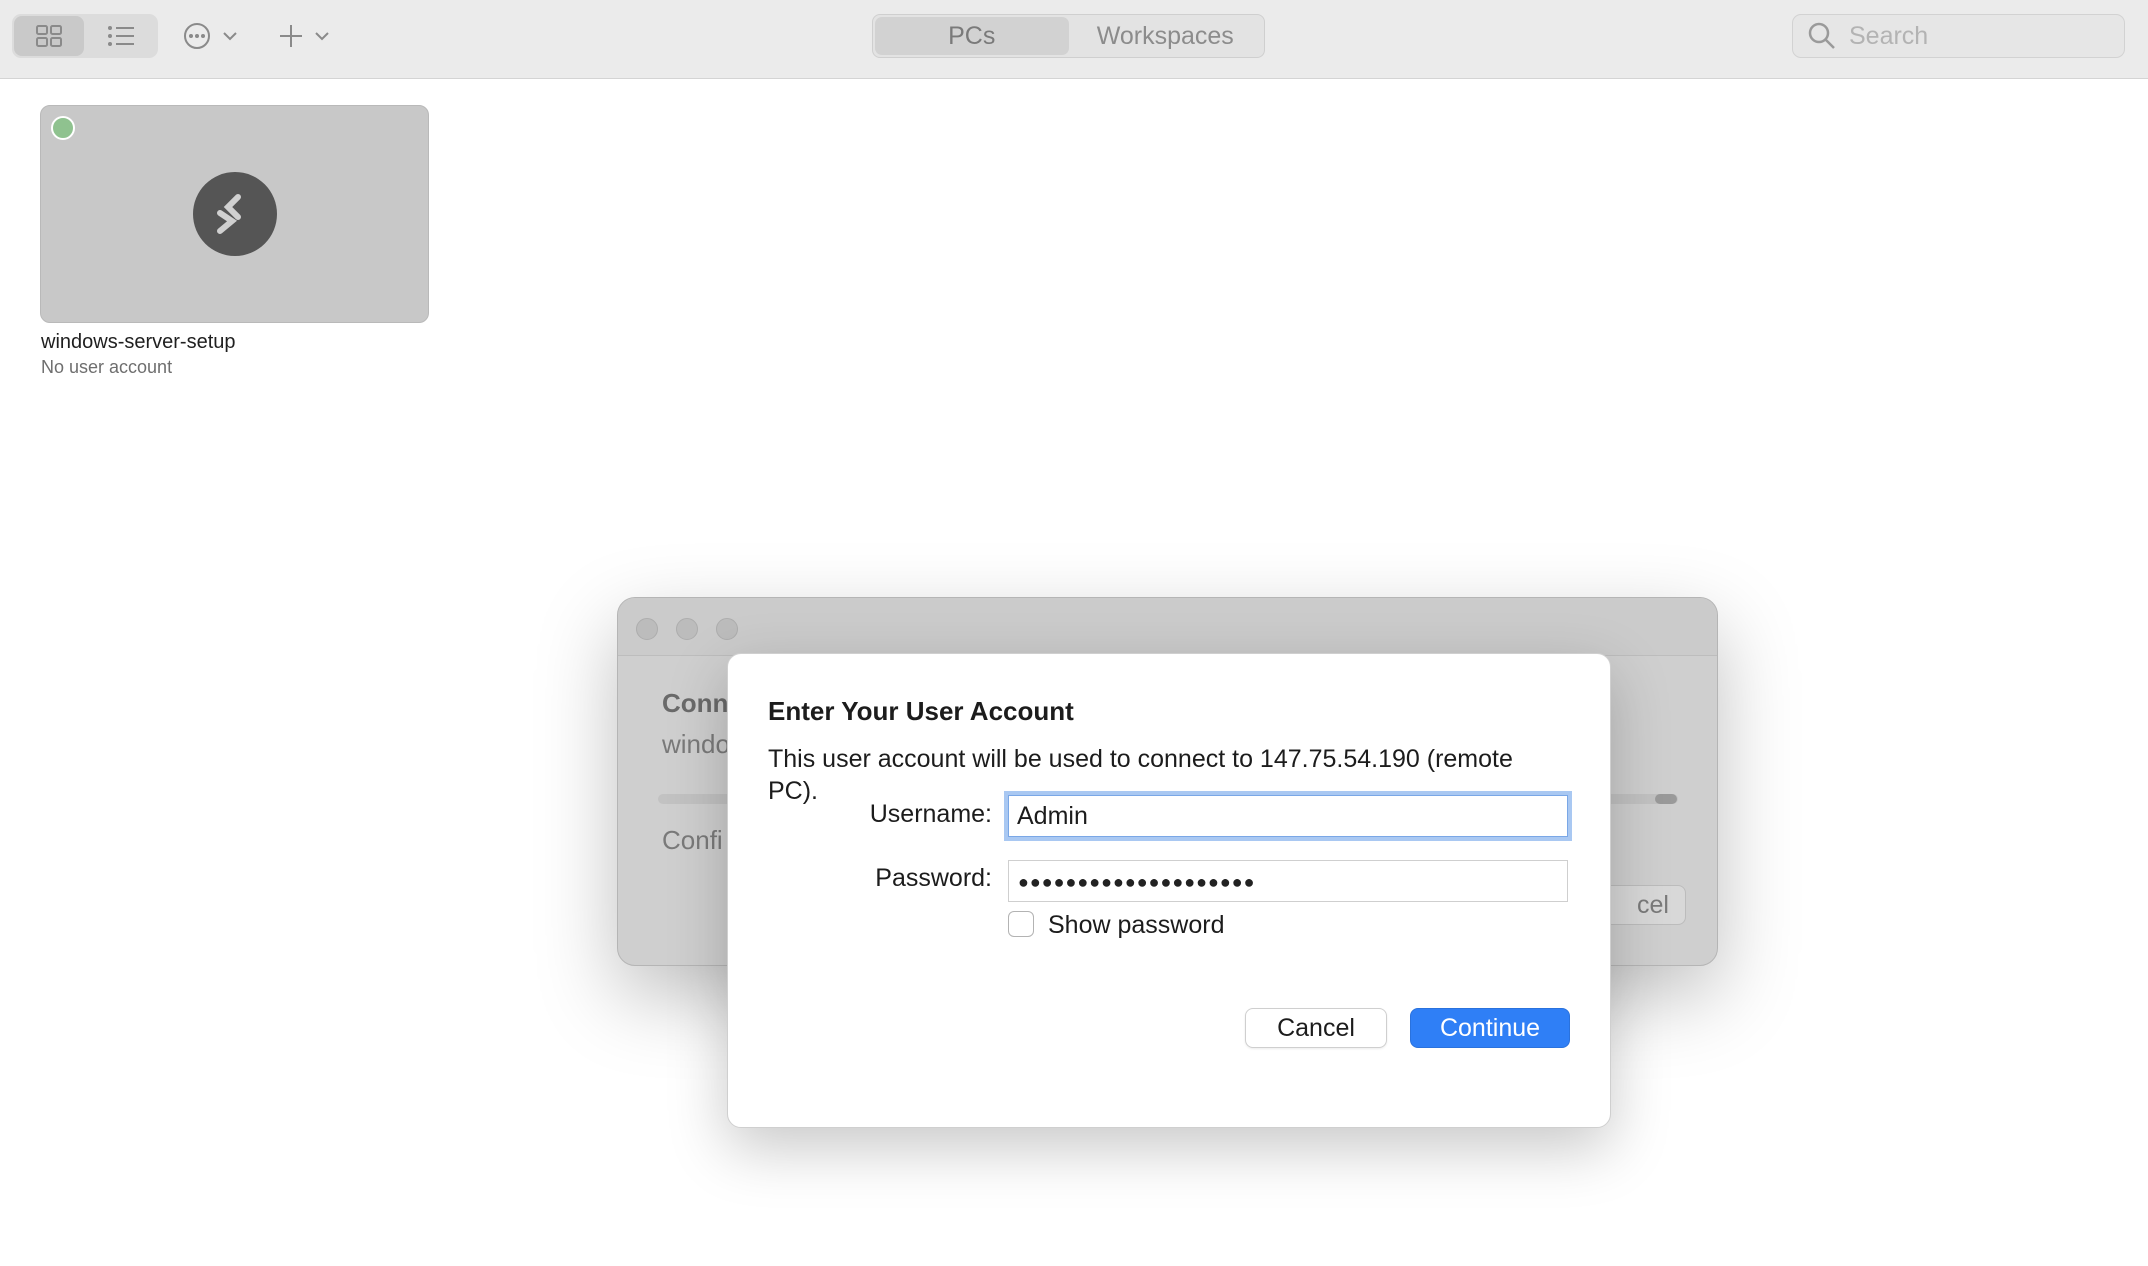 This screenshot has height=1266, width=2148. What do you see at coordinates (291, 36) in the screenshot?
I see `plus-icon` at bounding box center [291, 36].